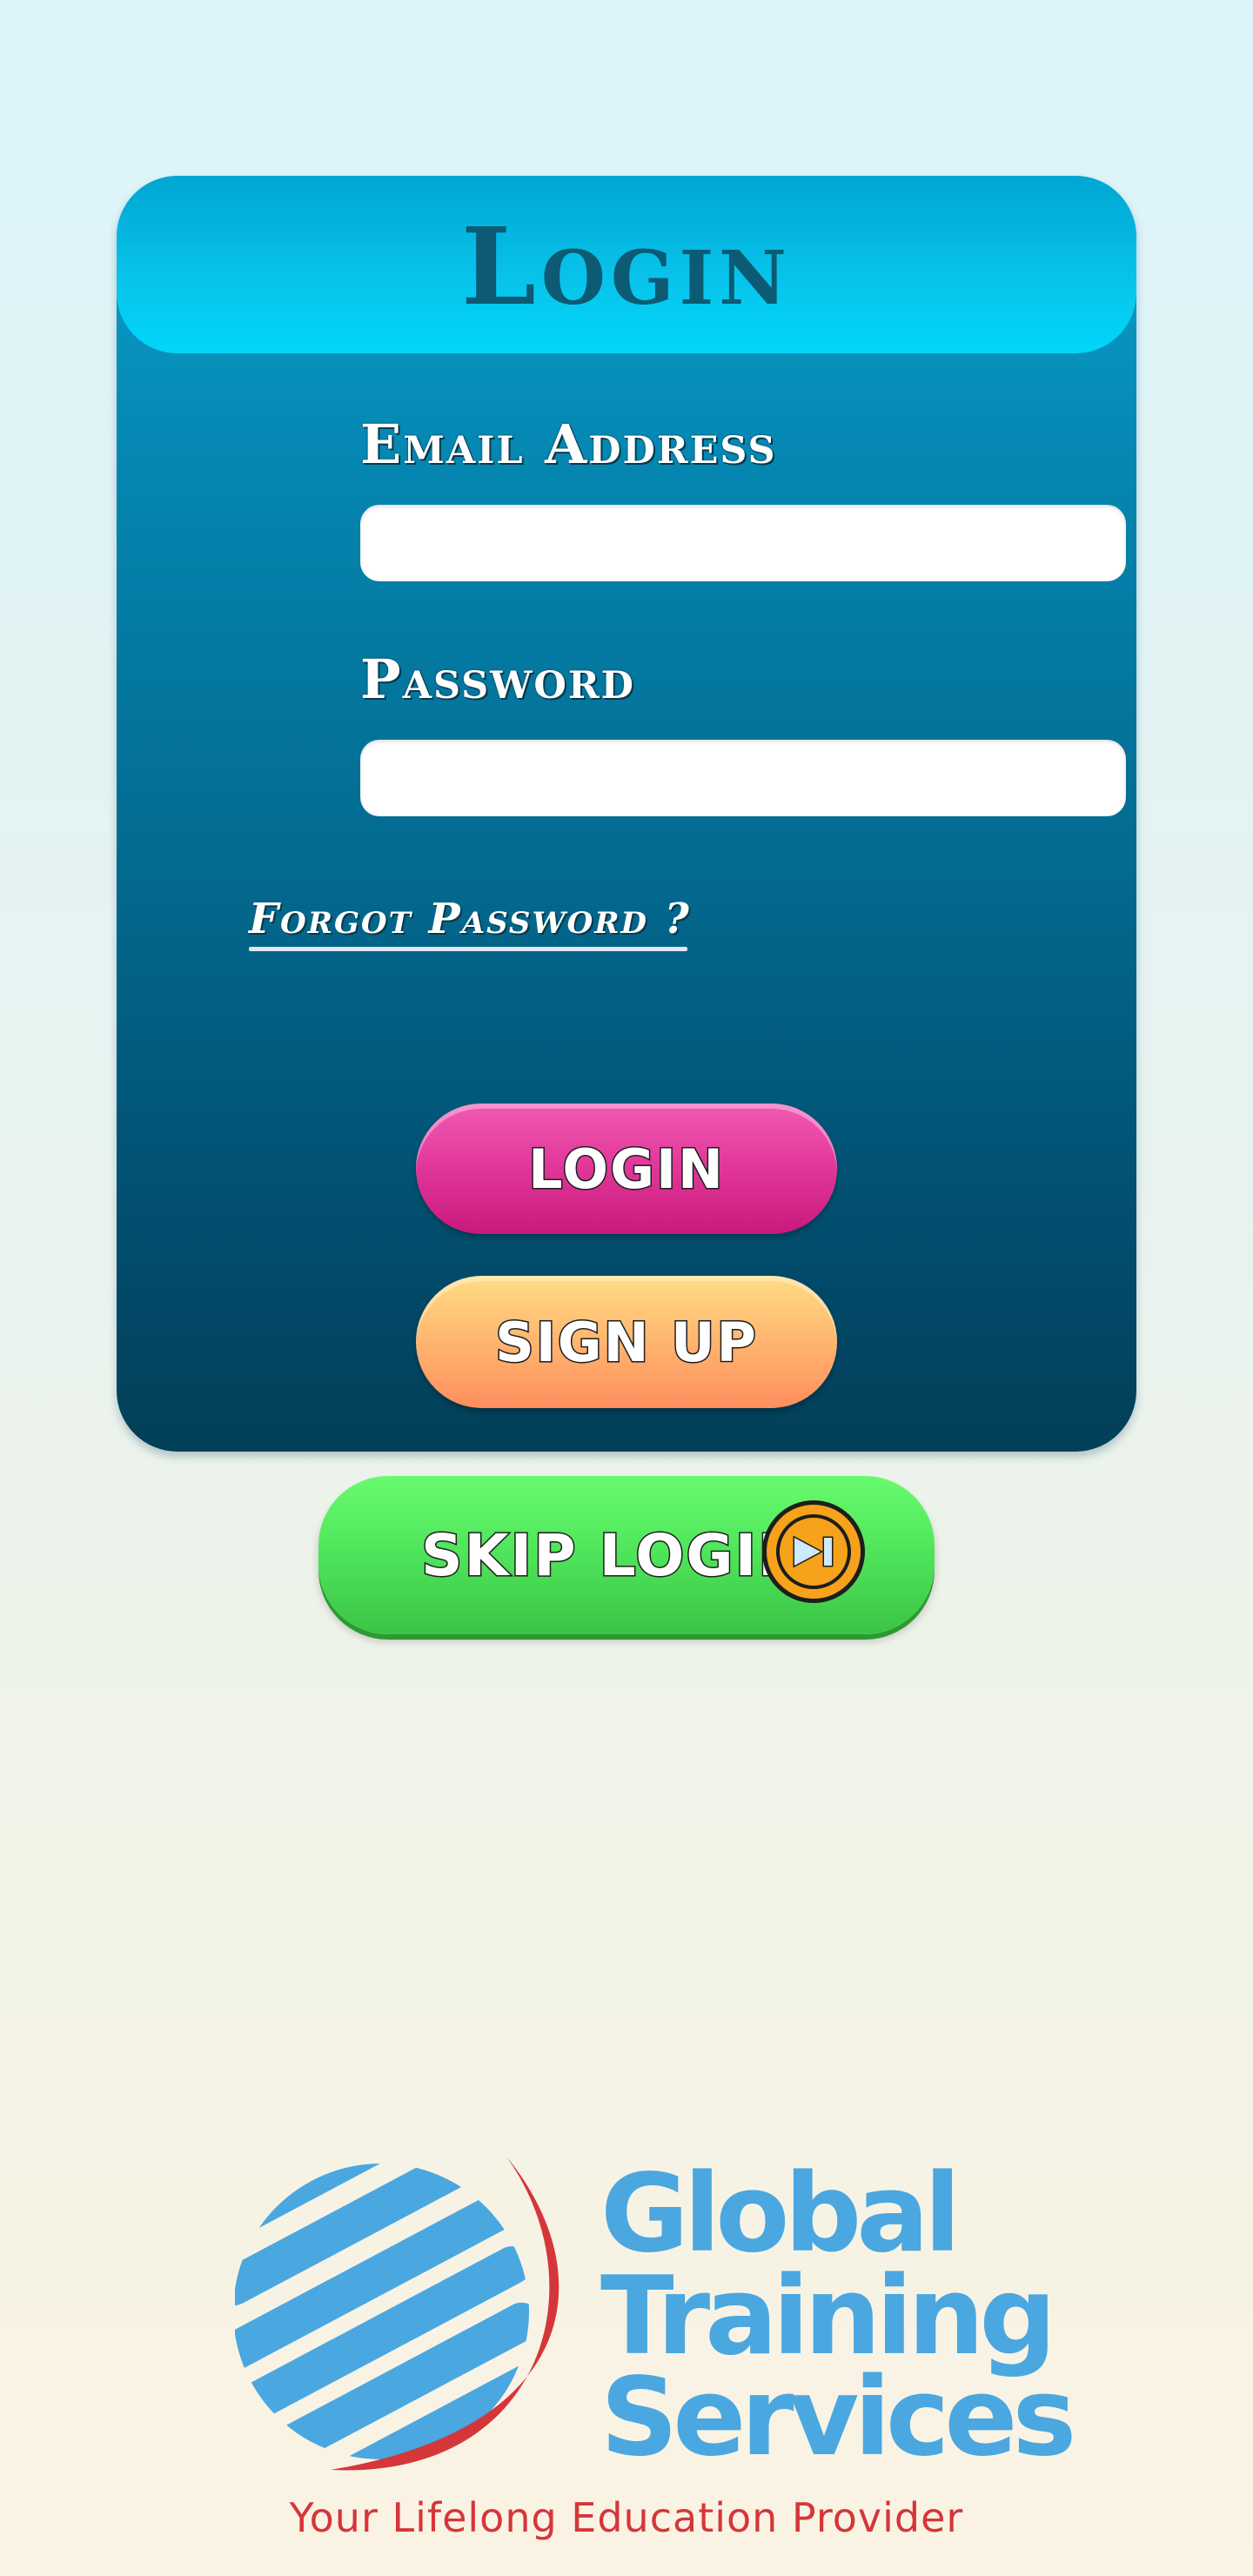  I want to click on forgot-password-underline, so click(468, 949).